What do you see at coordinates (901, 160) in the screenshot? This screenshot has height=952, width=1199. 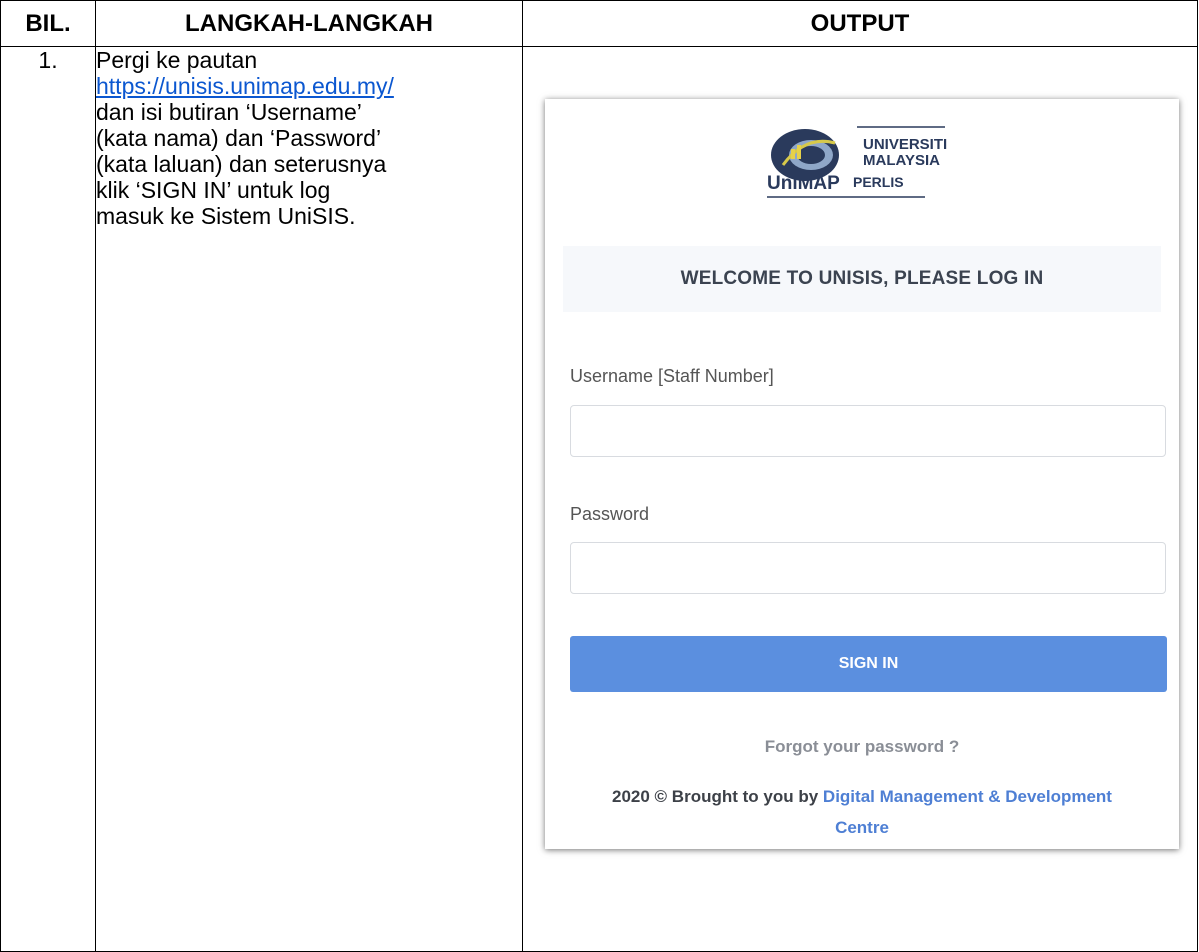 I see `logo-malaysia: MALAYSIA` at bounding box center [901, 160].